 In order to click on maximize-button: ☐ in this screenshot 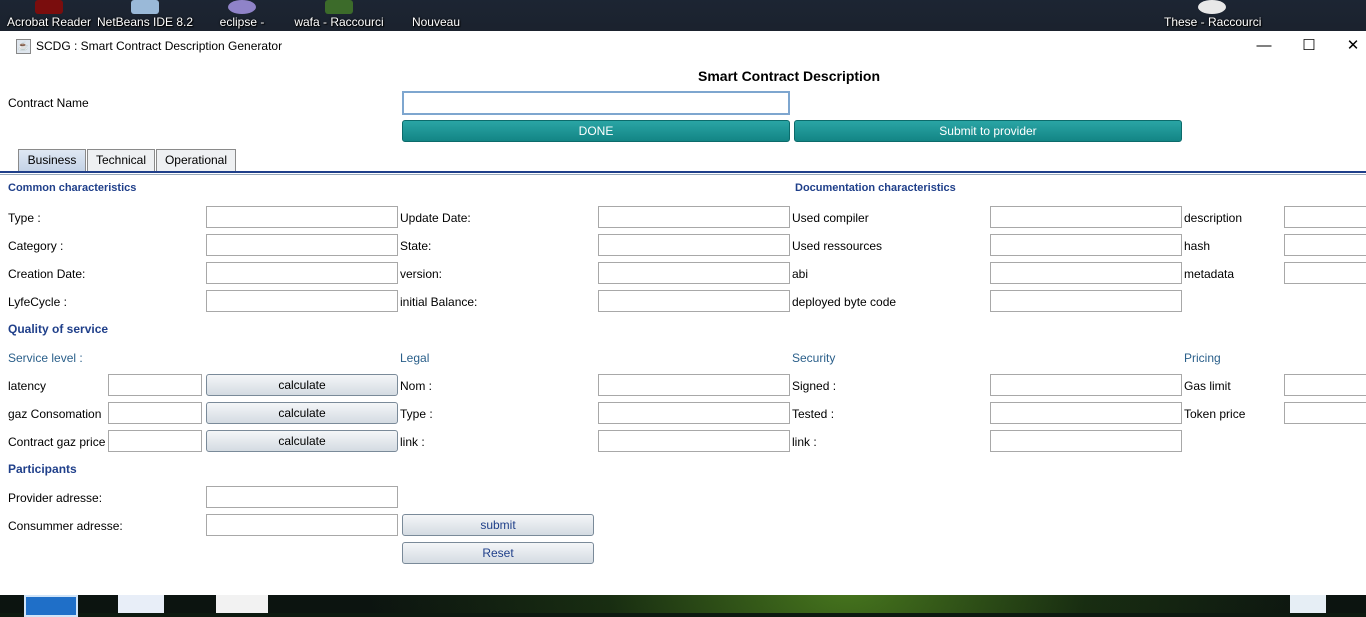, I will do `click(1309, 45)`.